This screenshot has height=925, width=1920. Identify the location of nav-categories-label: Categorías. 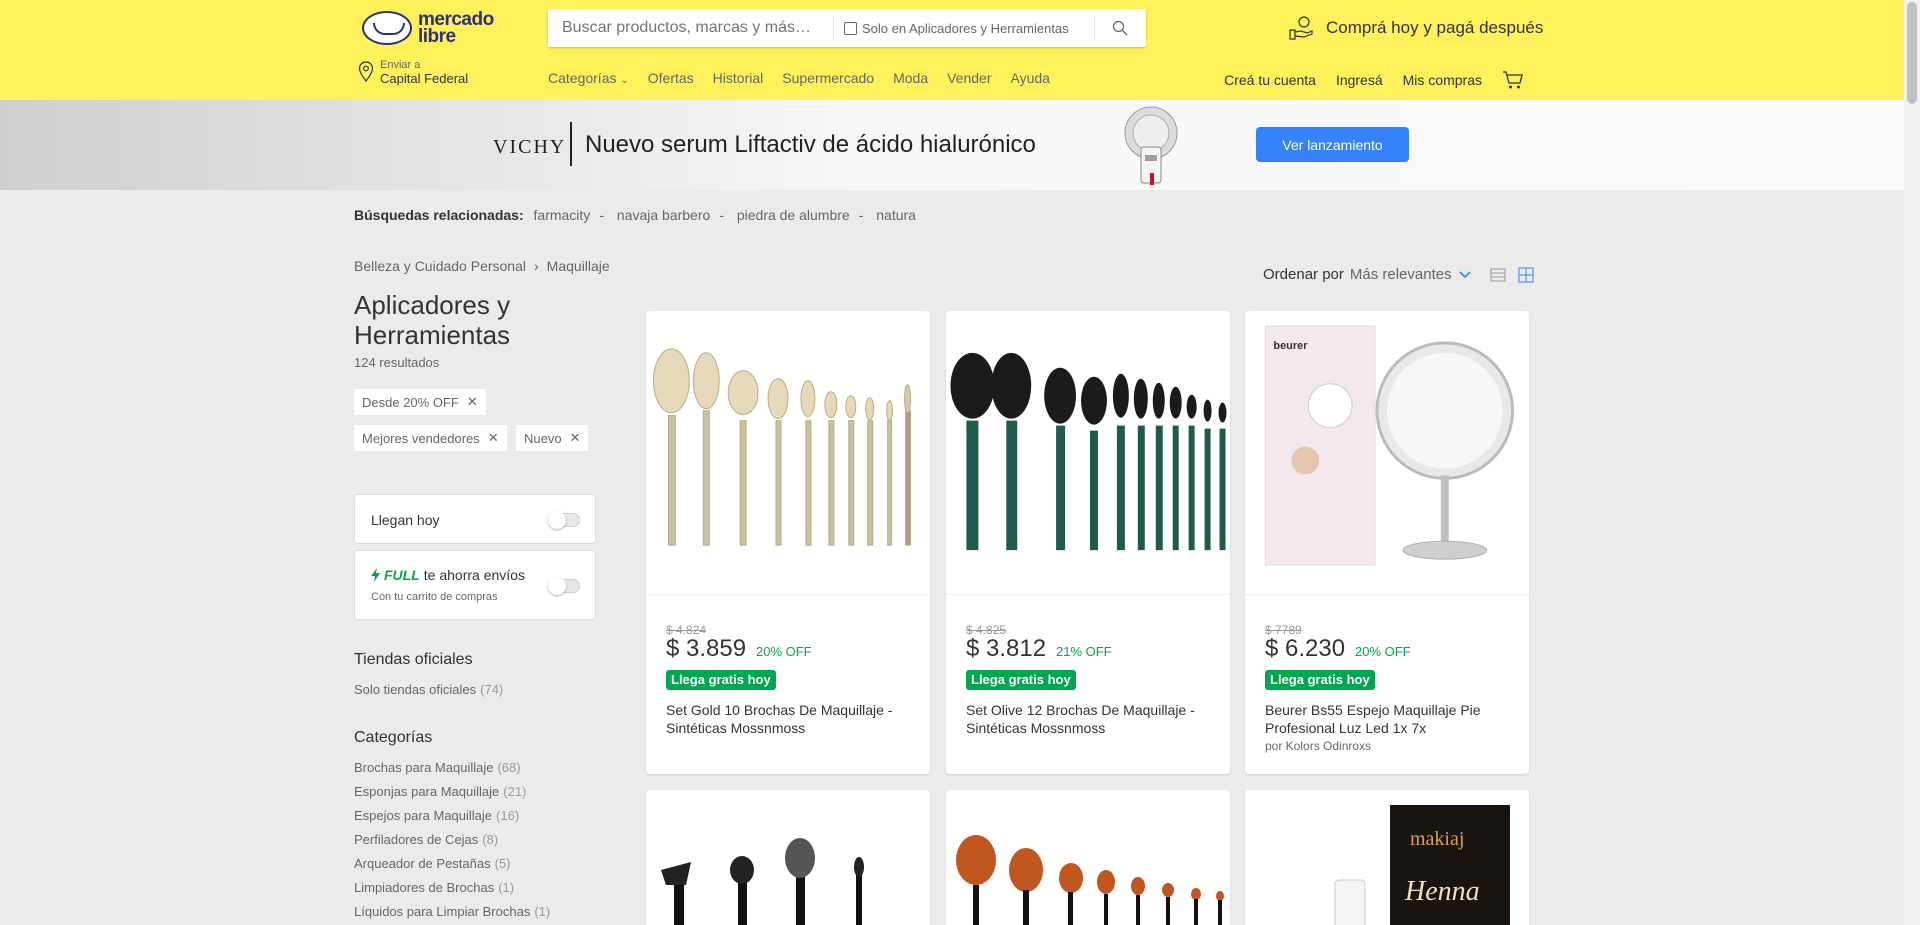
(582, 78).